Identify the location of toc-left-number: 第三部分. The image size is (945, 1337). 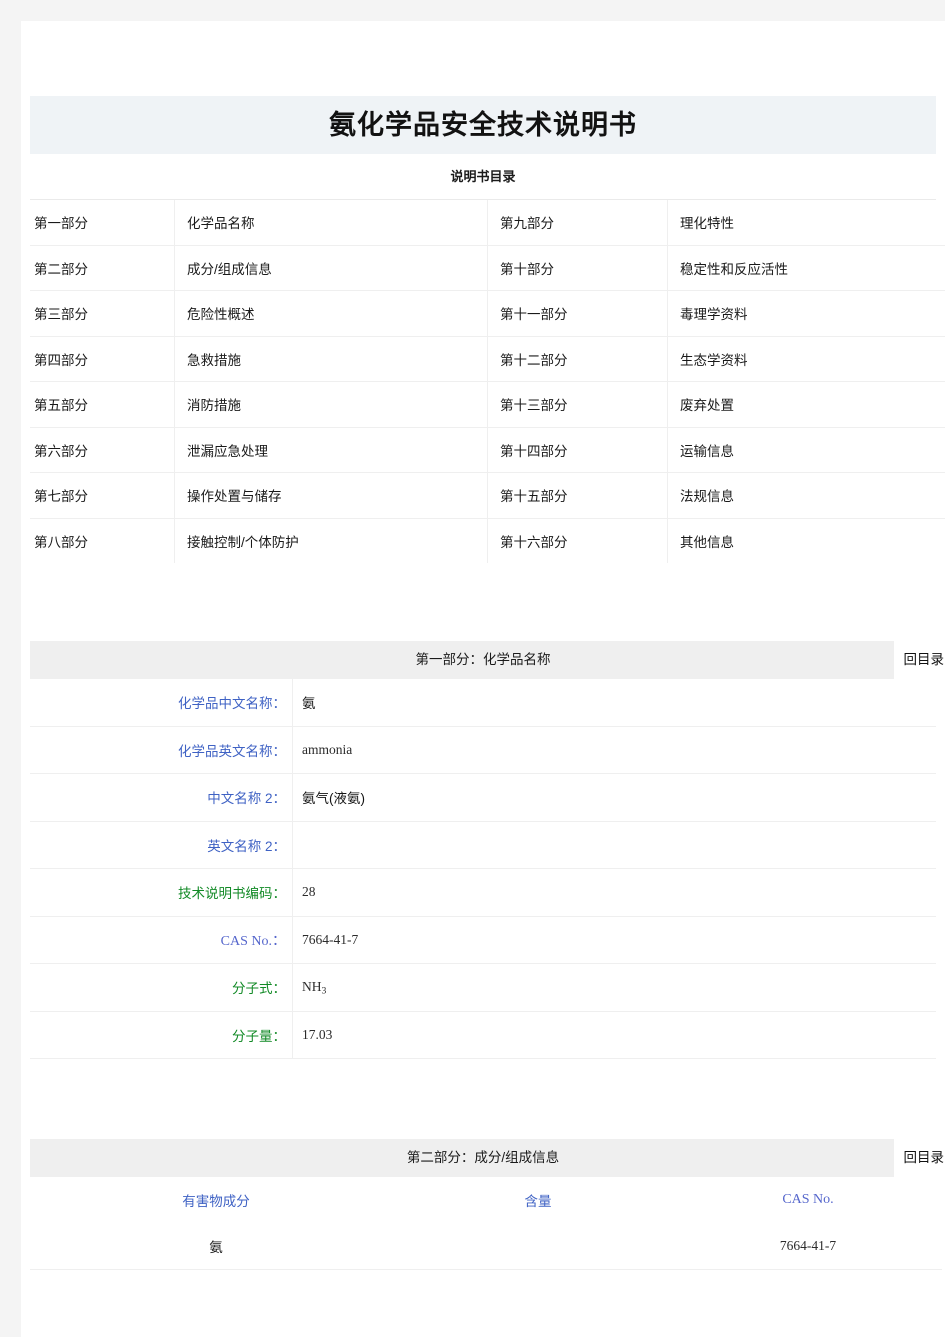
(102, 313).